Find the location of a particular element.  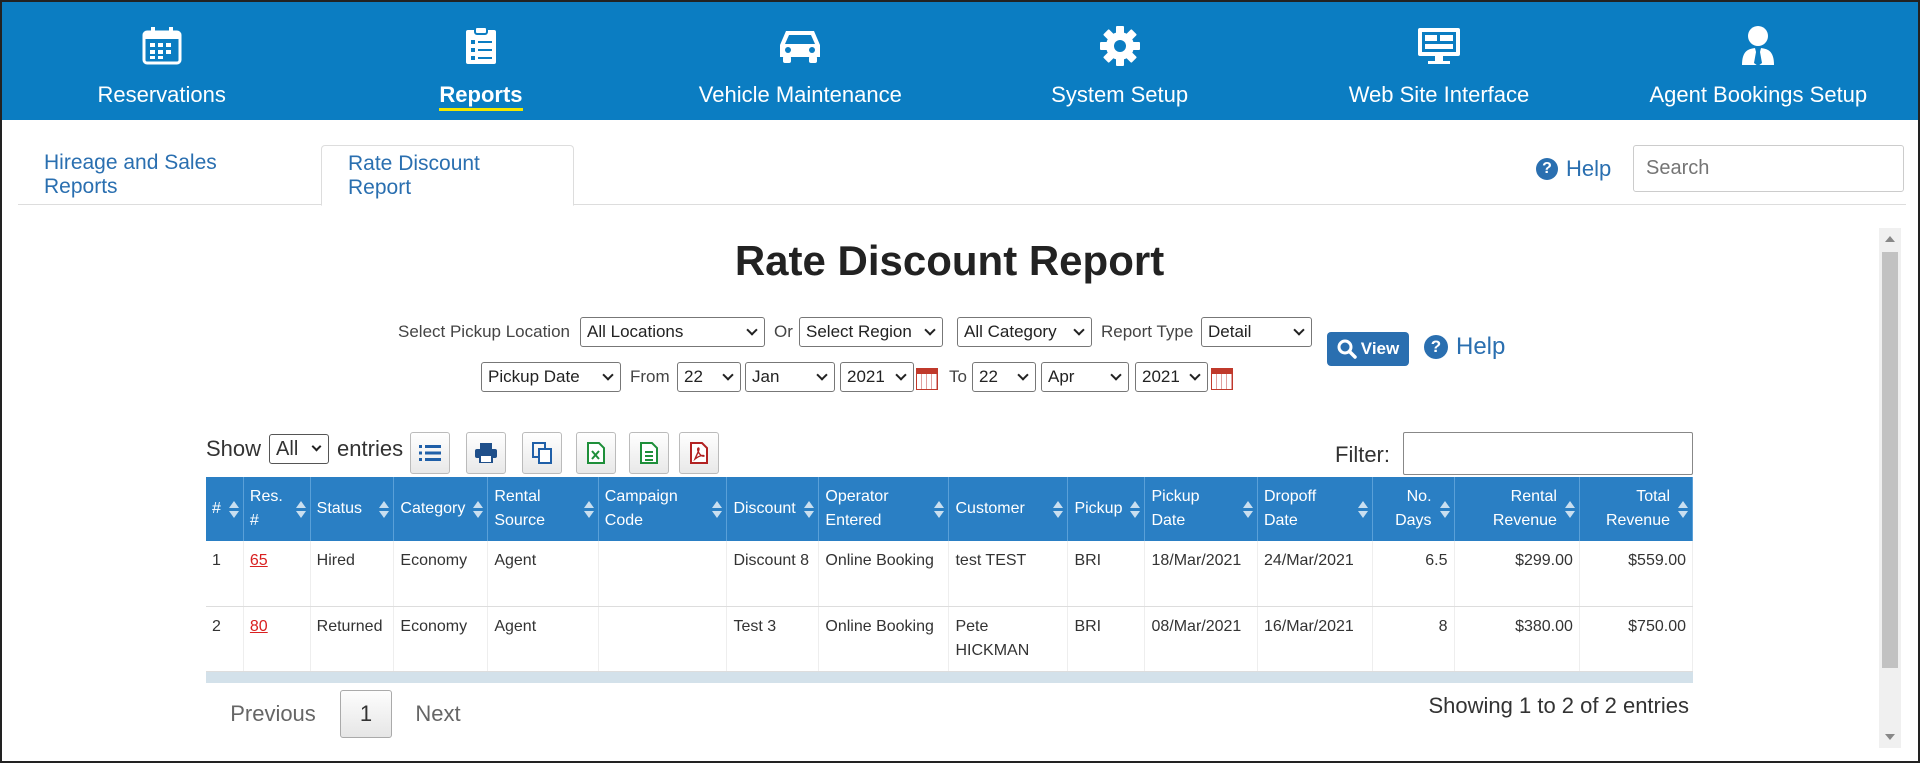

nav-vehicle-maintenance: Vehicle Maintenance is located at coordinates (800, 61).